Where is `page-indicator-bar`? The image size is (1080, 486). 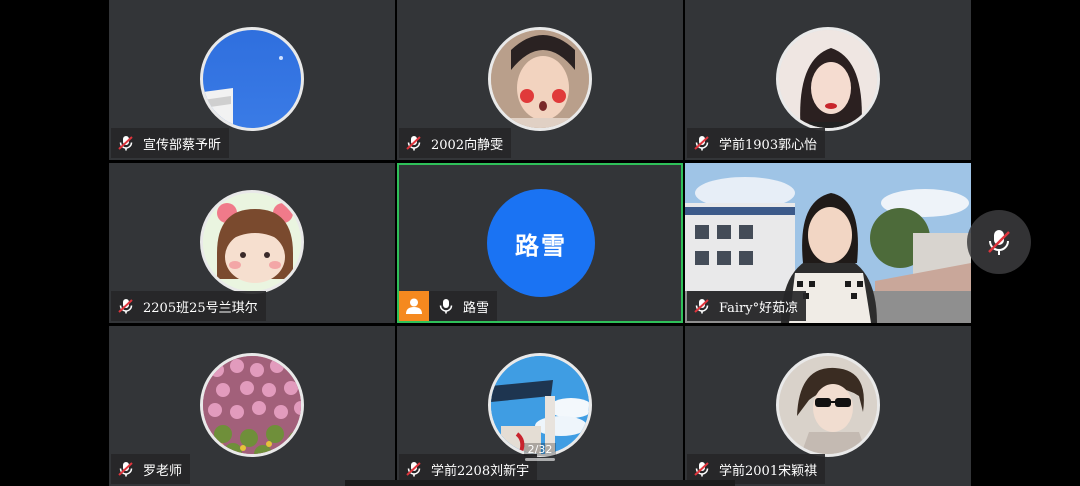 page-indicator-bar is located at coordinates (540, 459).